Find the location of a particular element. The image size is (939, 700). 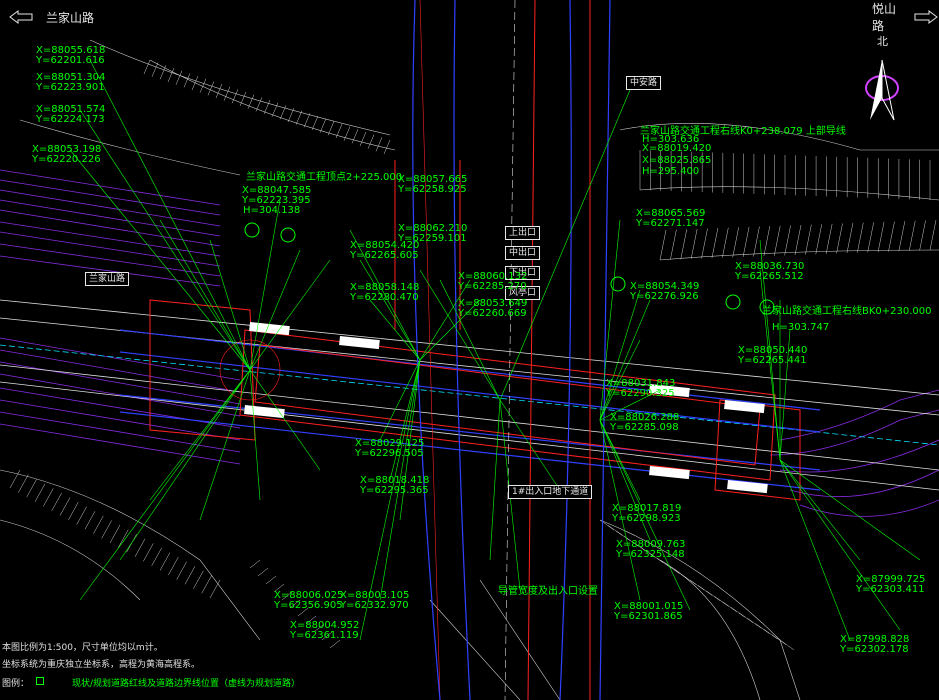

coordinate-y: Y=62285.098 is located at coordinates (644, 427).